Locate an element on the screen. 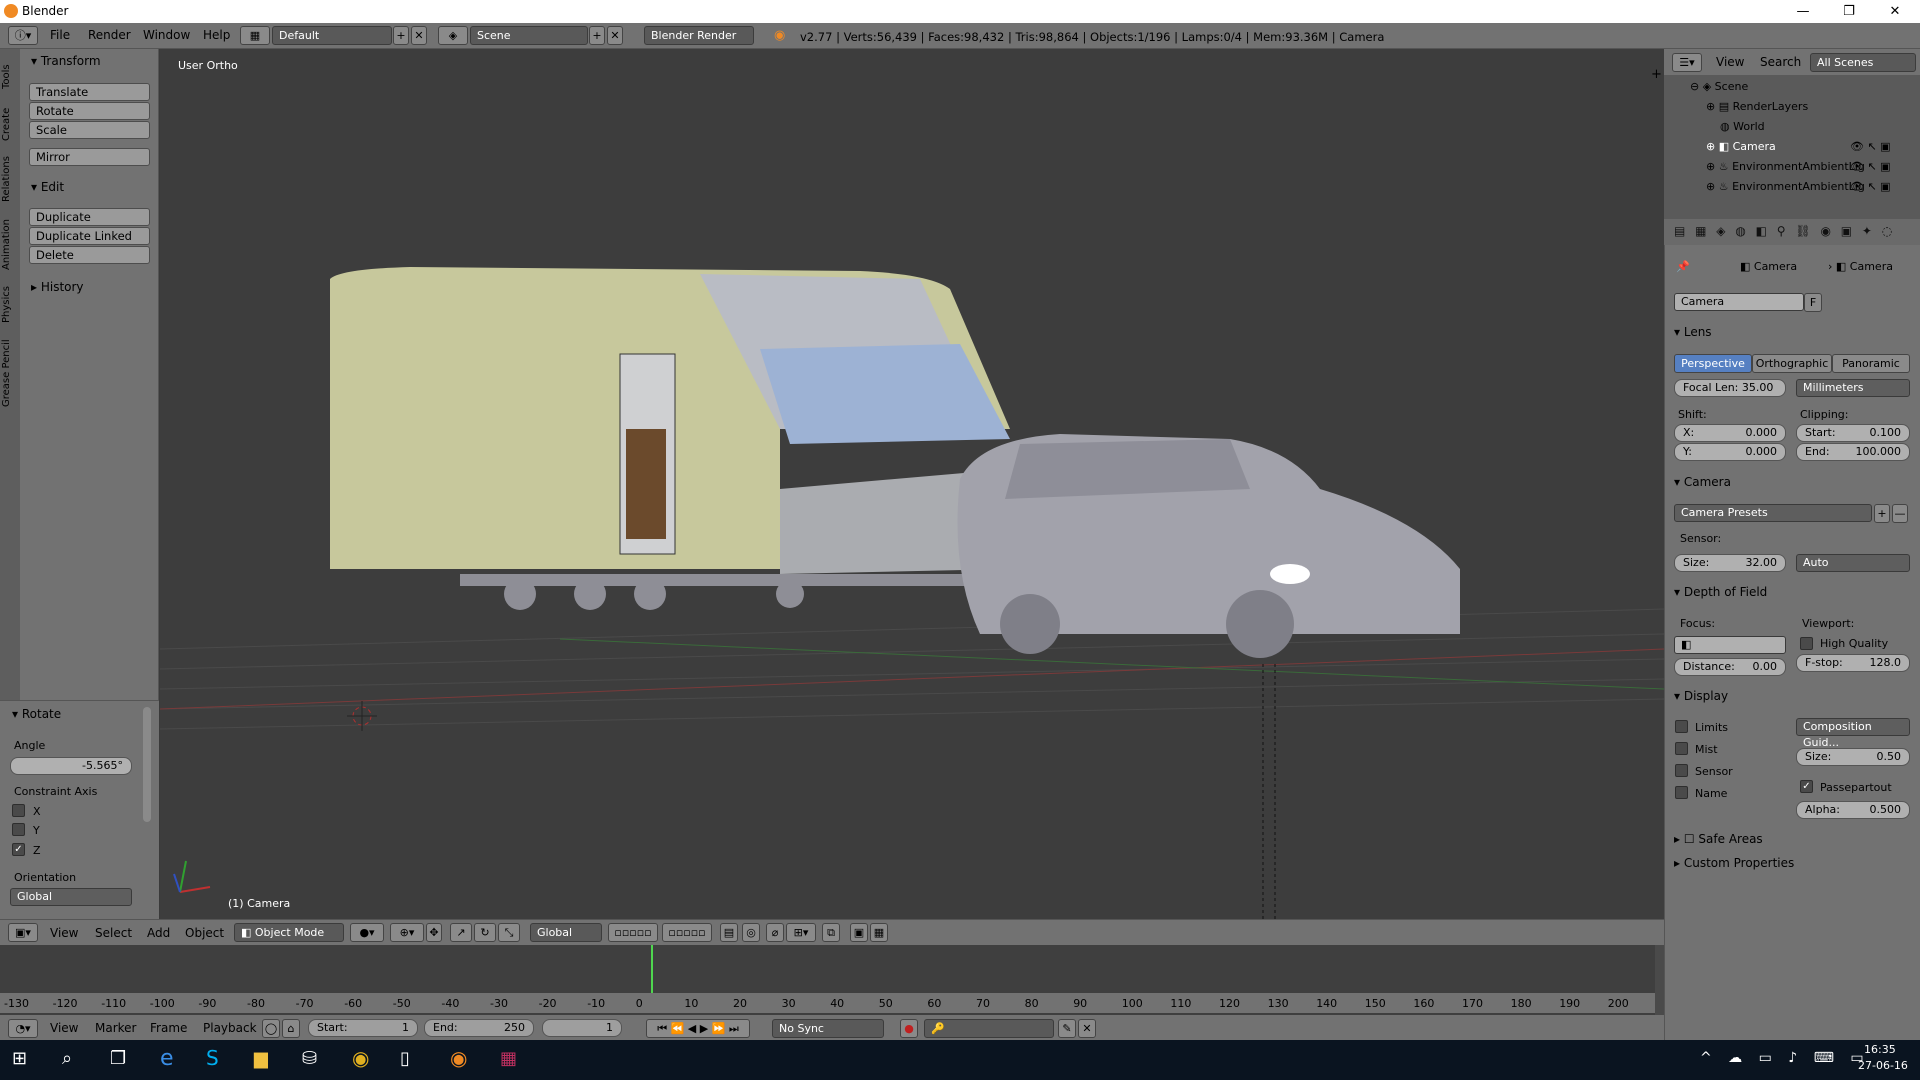 The width and height of the screenshot is (1920, 1080). outliner-menu-view: View is located at coordinates (1730, 62).